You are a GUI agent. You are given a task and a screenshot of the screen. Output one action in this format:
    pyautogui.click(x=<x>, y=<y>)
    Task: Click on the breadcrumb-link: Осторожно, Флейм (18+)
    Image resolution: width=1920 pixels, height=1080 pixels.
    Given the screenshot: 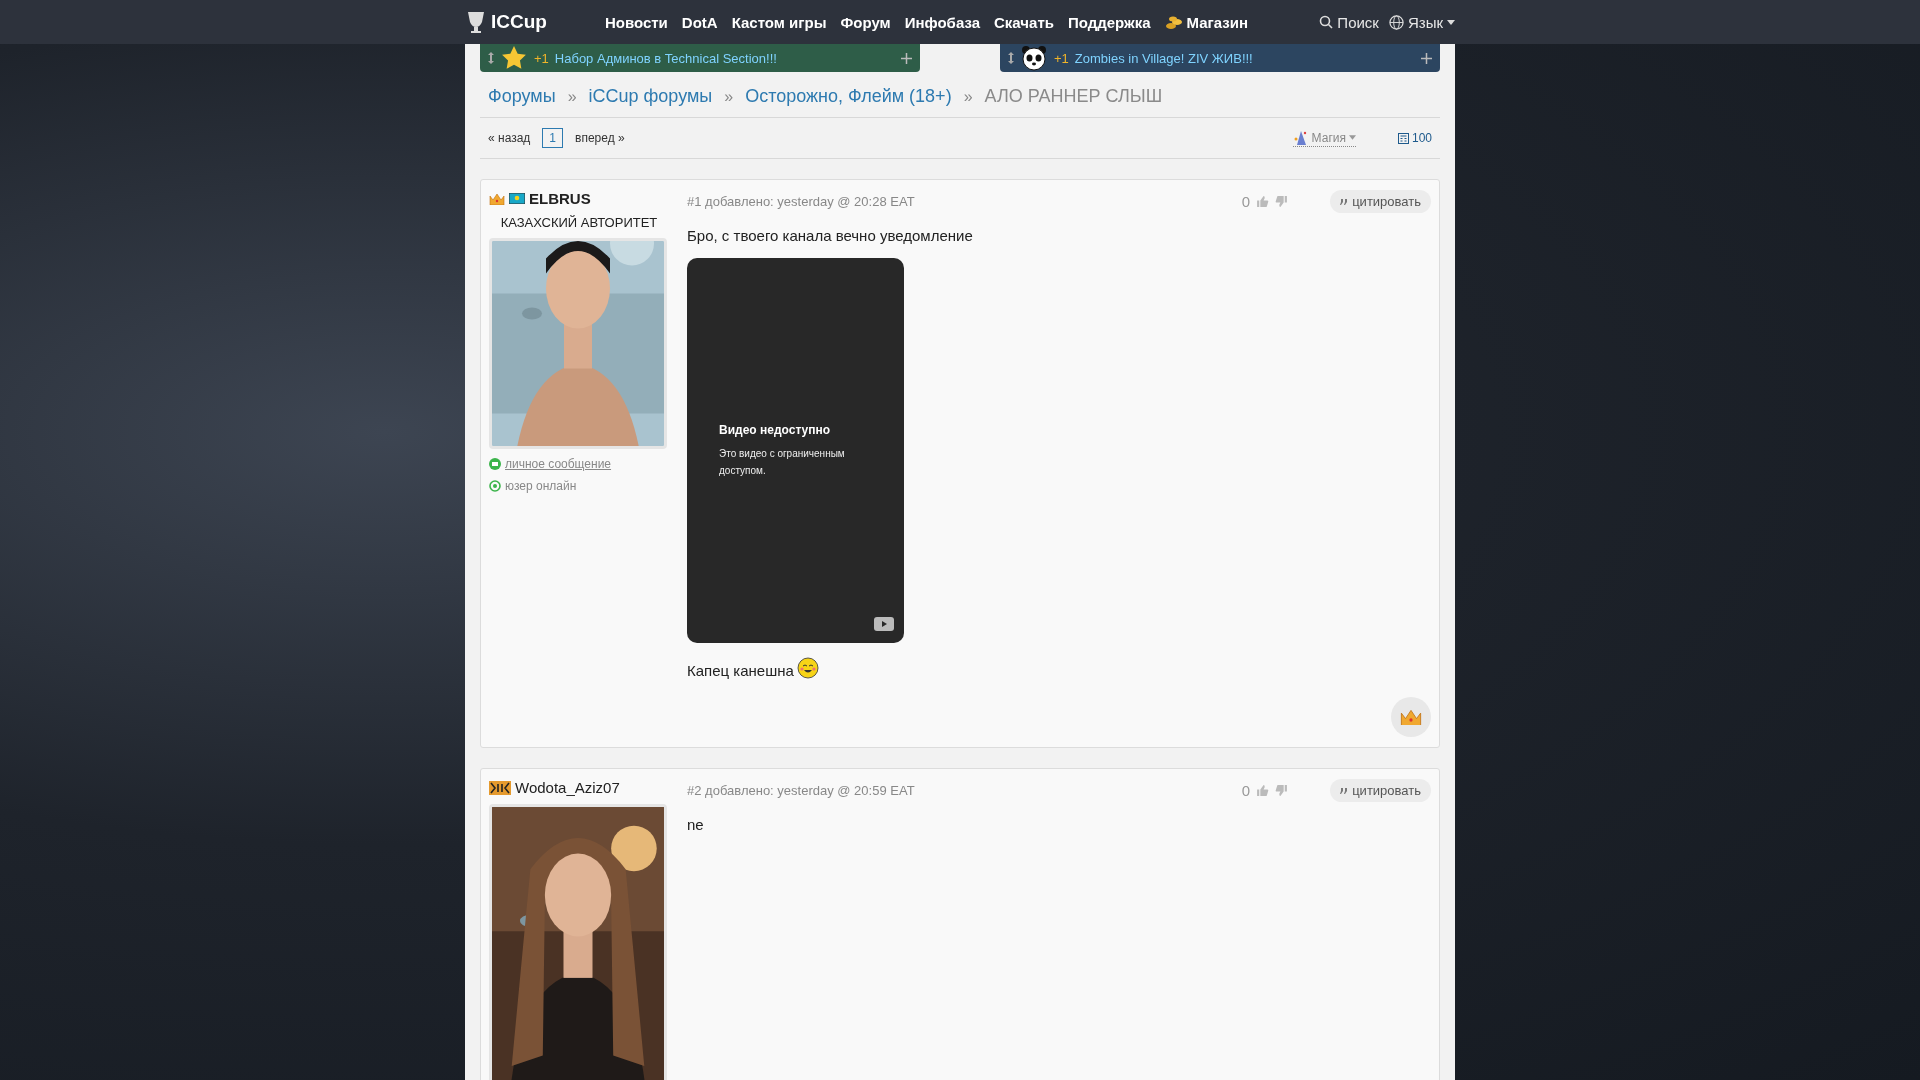 What is the action you would take?
    pyautogui.click(x=848, y=96)
    